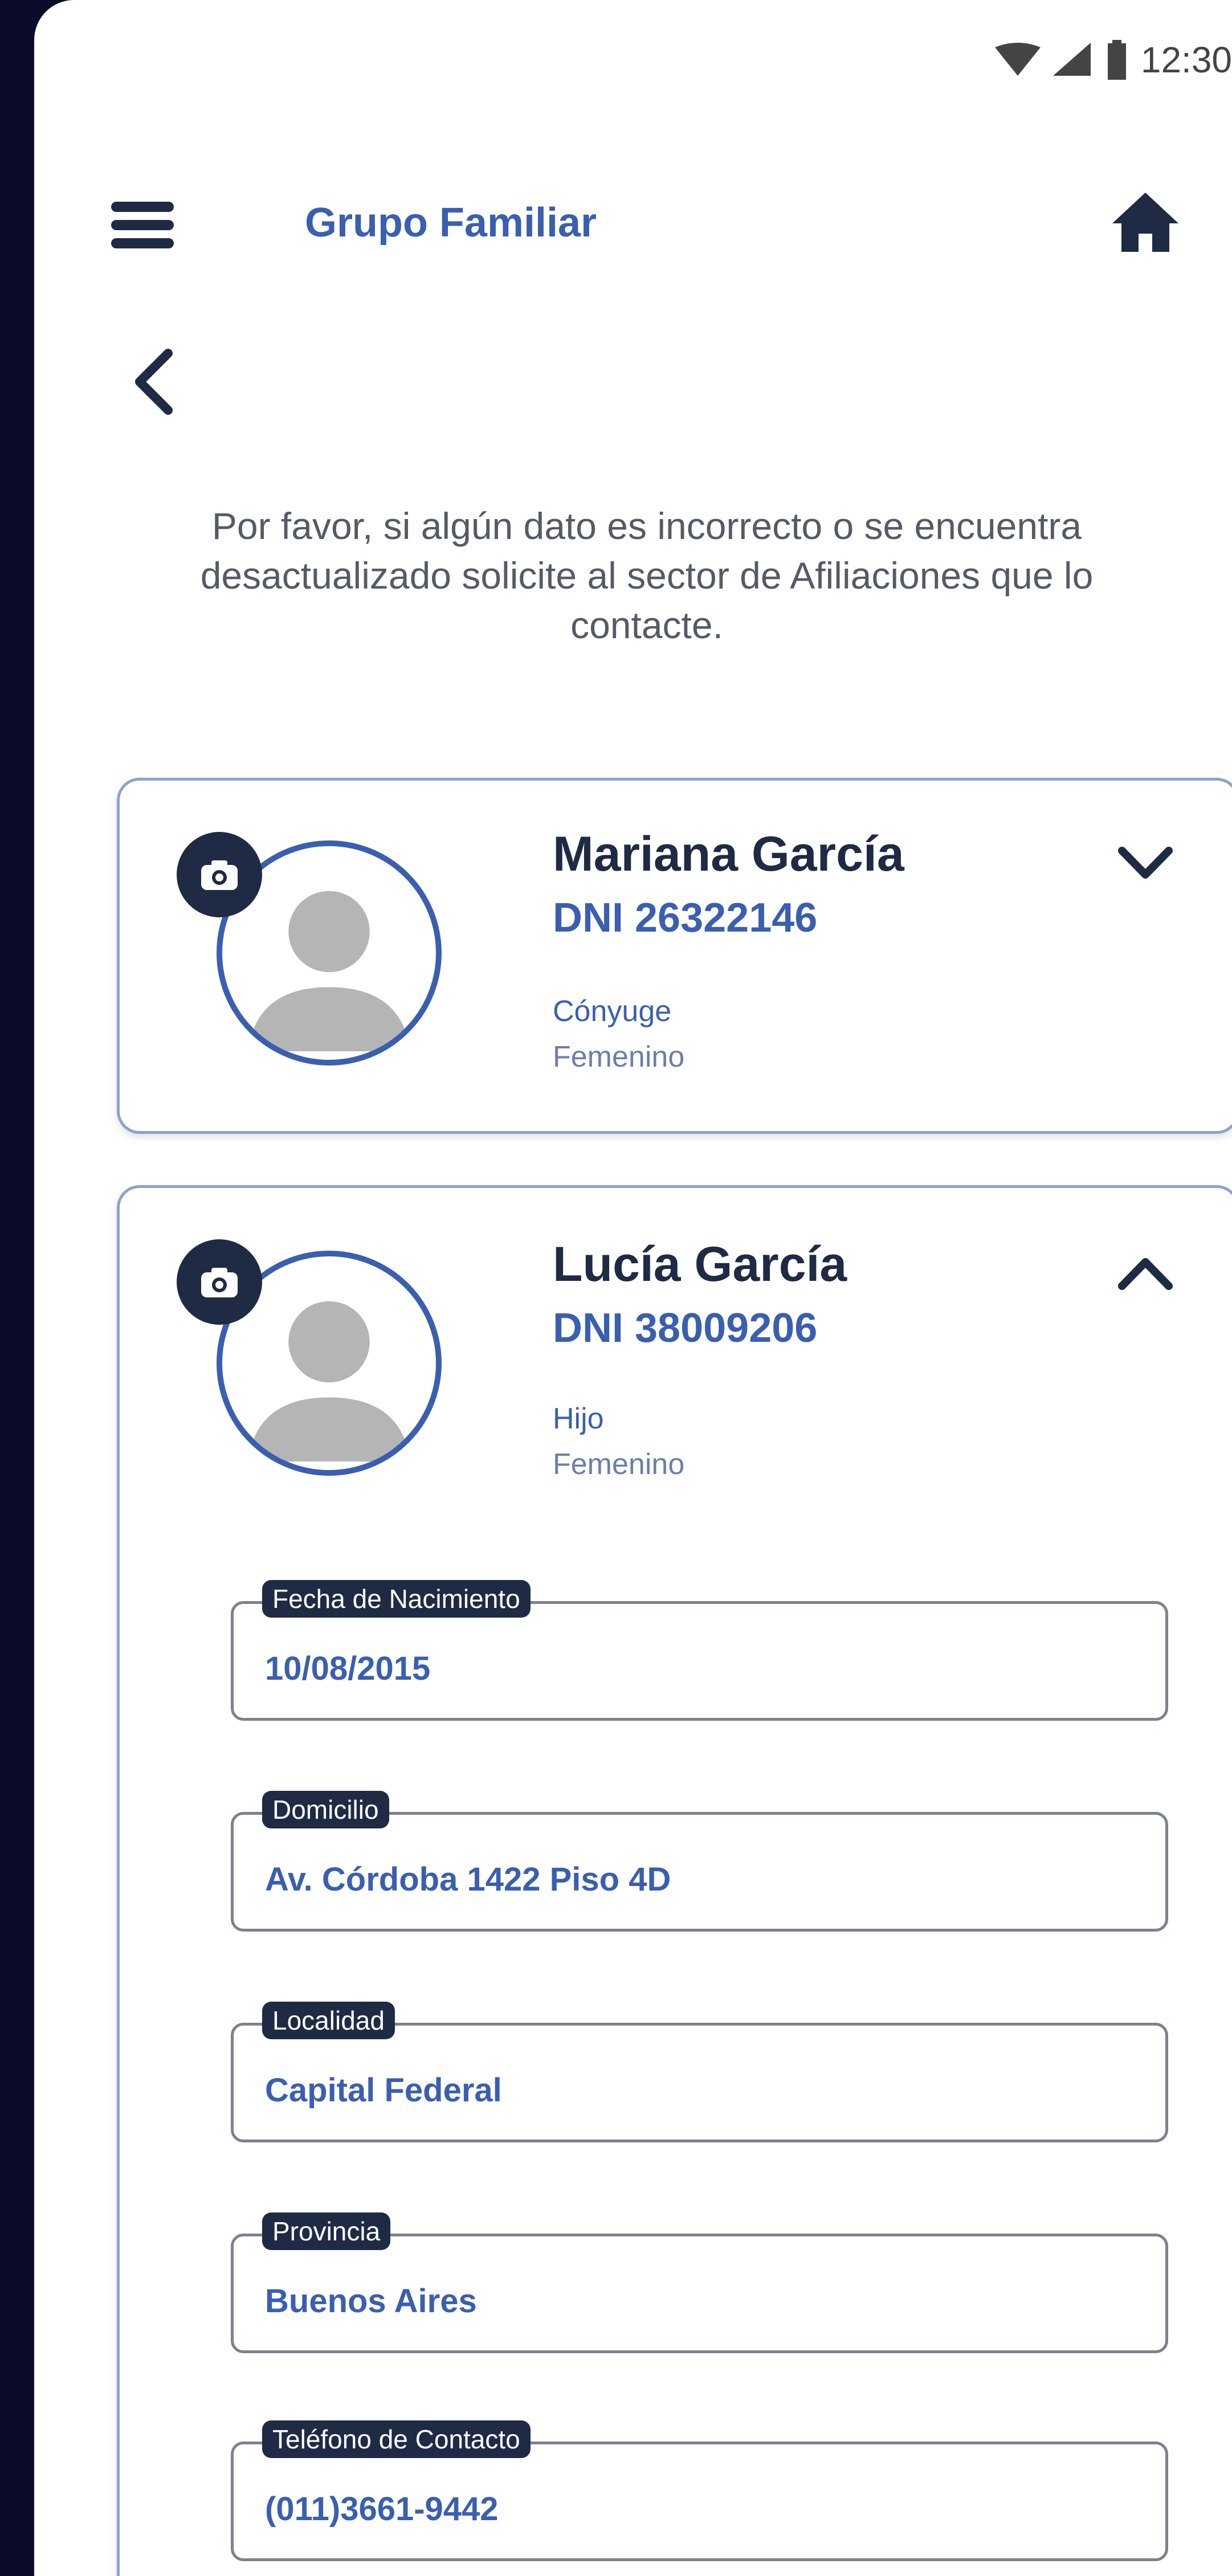 The width and height of the screenshot is (1232, 2576). I want to click on home-icon, so click(1145, 223).